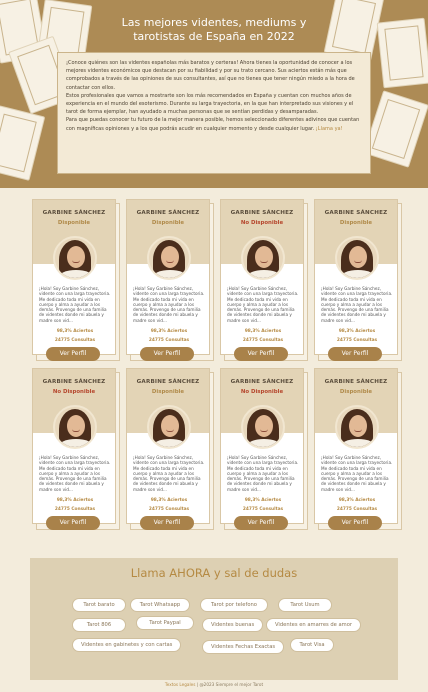 The width and height of the screenshot is (428, 692). Describe the element at coordinates (233, 625) in the screenshot. I see `service-tag: Videntes buenas` at that location.